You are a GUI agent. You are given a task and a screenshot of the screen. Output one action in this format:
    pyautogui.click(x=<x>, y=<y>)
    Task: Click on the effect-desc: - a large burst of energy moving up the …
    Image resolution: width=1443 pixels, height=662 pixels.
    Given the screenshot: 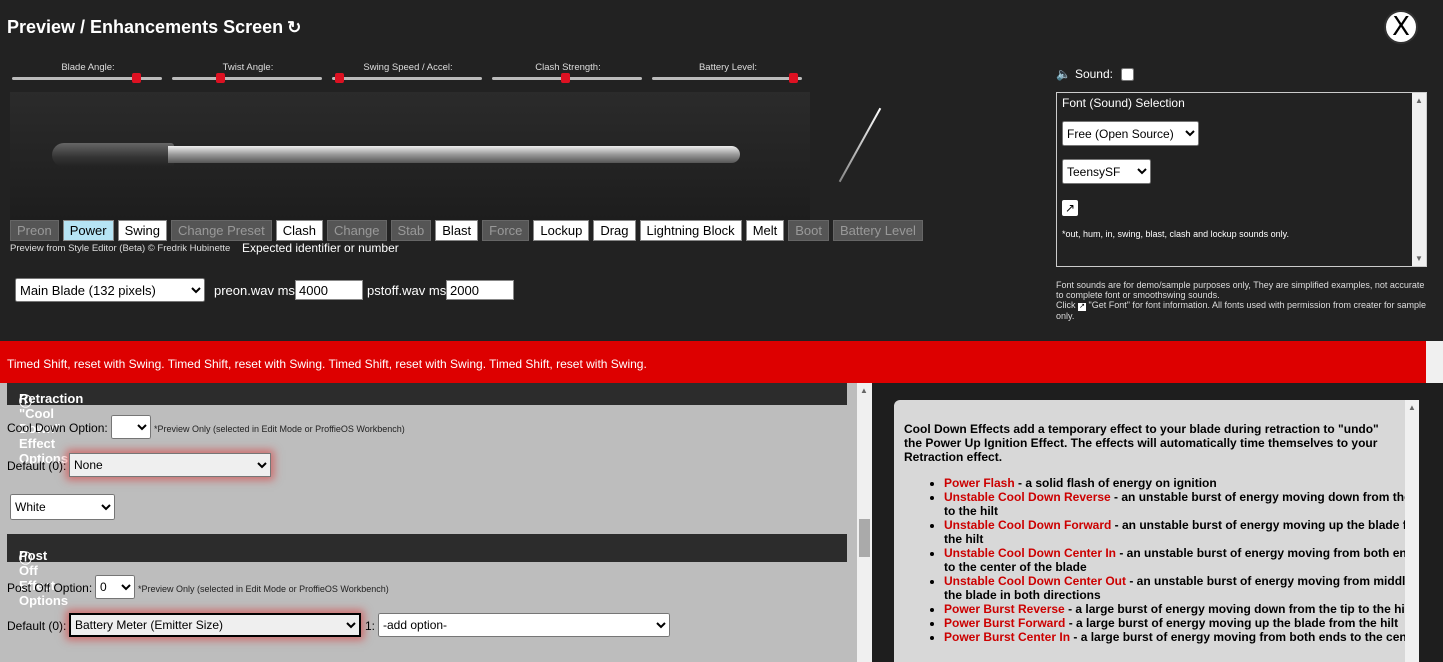 What is the action you would take?
    pyautogui.click(x=1232, y=623)
    